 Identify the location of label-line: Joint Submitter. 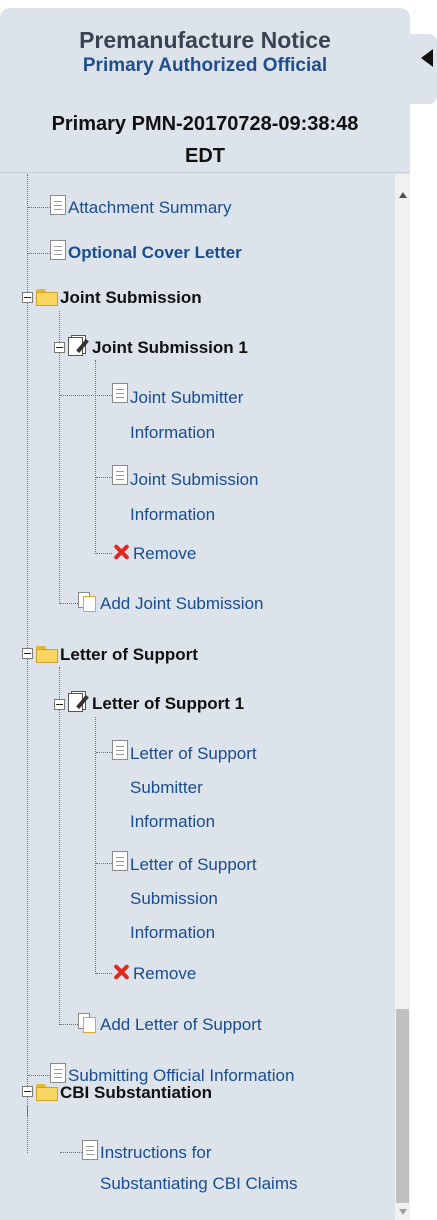
(187, 397).